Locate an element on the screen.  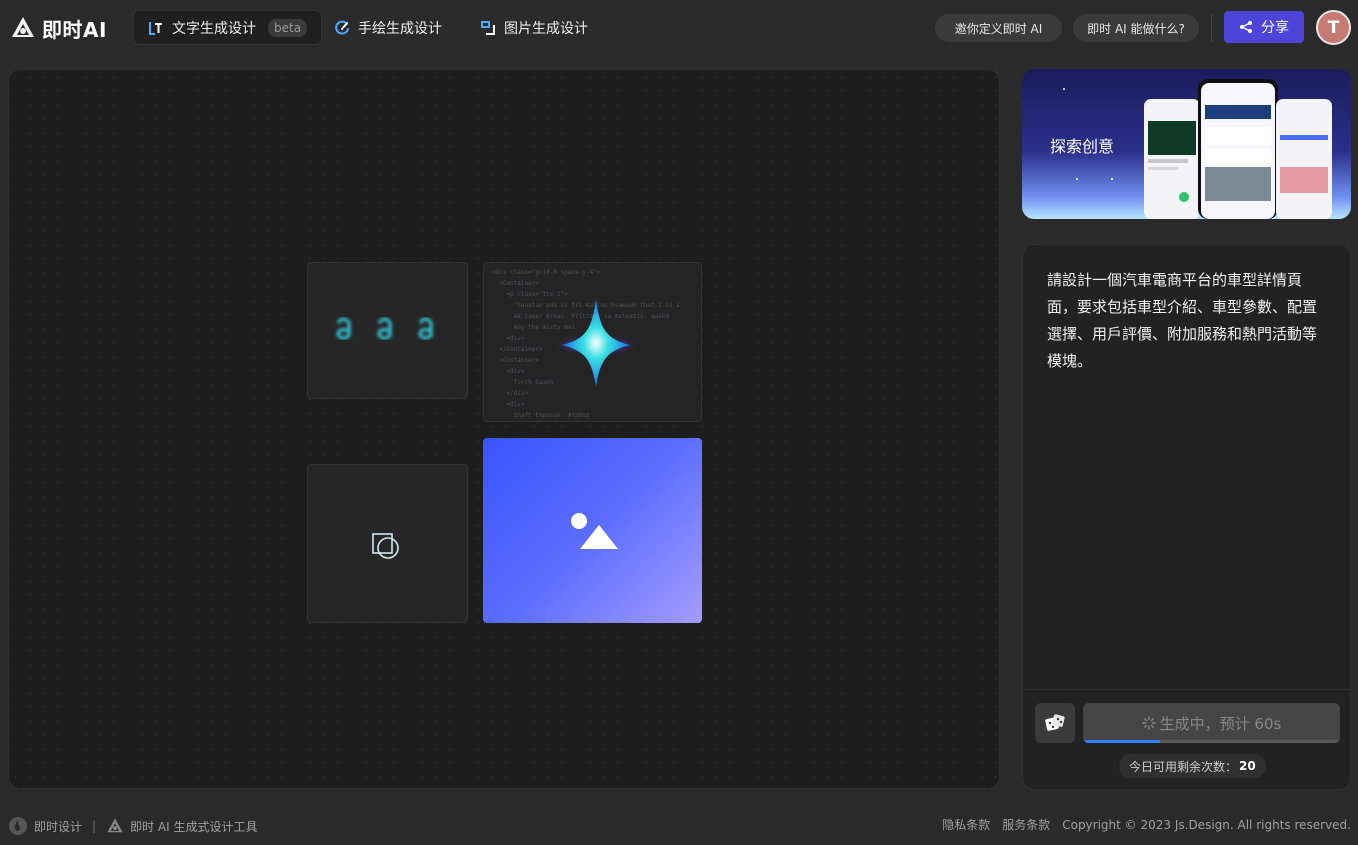
shapes-icon is located at coordinates (385, 546).